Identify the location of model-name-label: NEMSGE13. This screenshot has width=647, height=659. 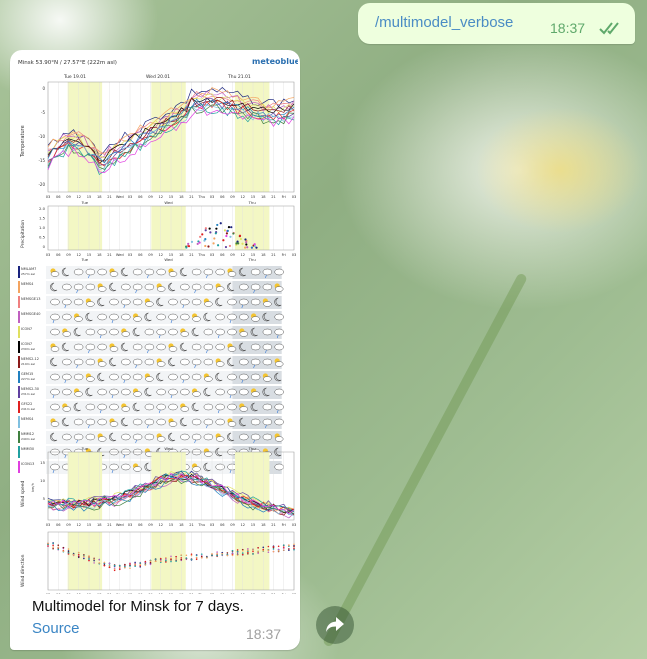
(30, 299).